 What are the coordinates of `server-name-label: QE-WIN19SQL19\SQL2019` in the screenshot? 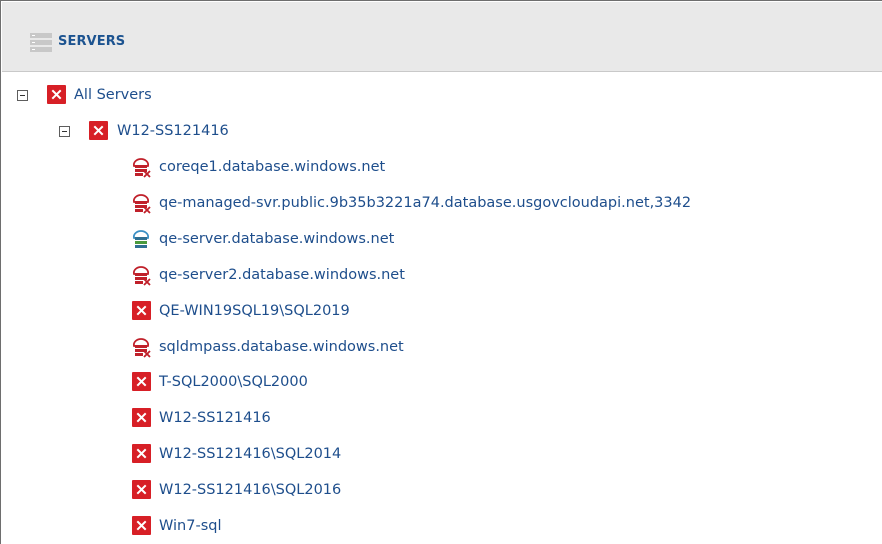 It's located at (254, 311).